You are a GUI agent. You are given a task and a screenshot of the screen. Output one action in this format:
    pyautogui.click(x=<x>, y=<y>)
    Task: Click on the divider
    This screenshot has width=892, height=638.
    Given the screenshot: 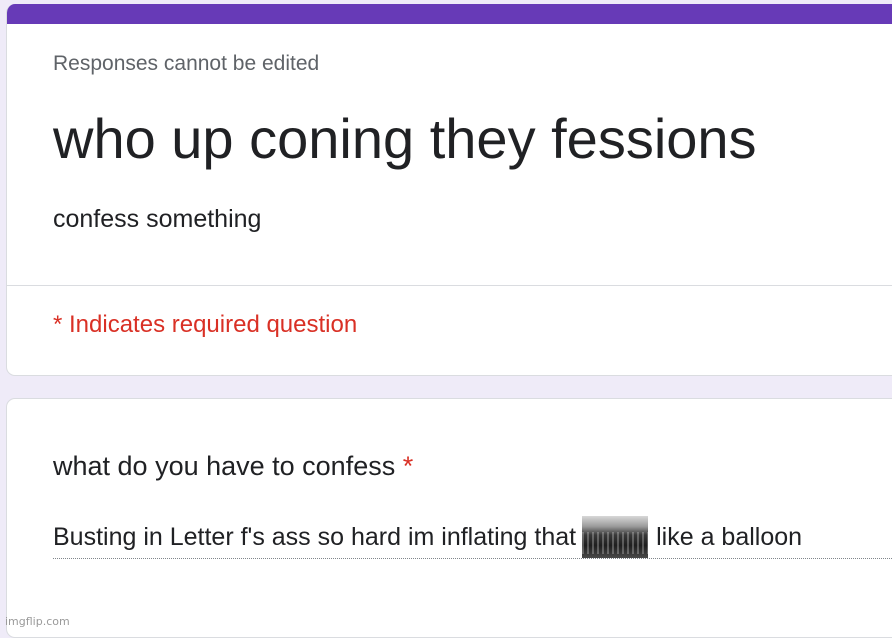 What is the action you would take?
    pyautogui.click(x=449, y=285)
    